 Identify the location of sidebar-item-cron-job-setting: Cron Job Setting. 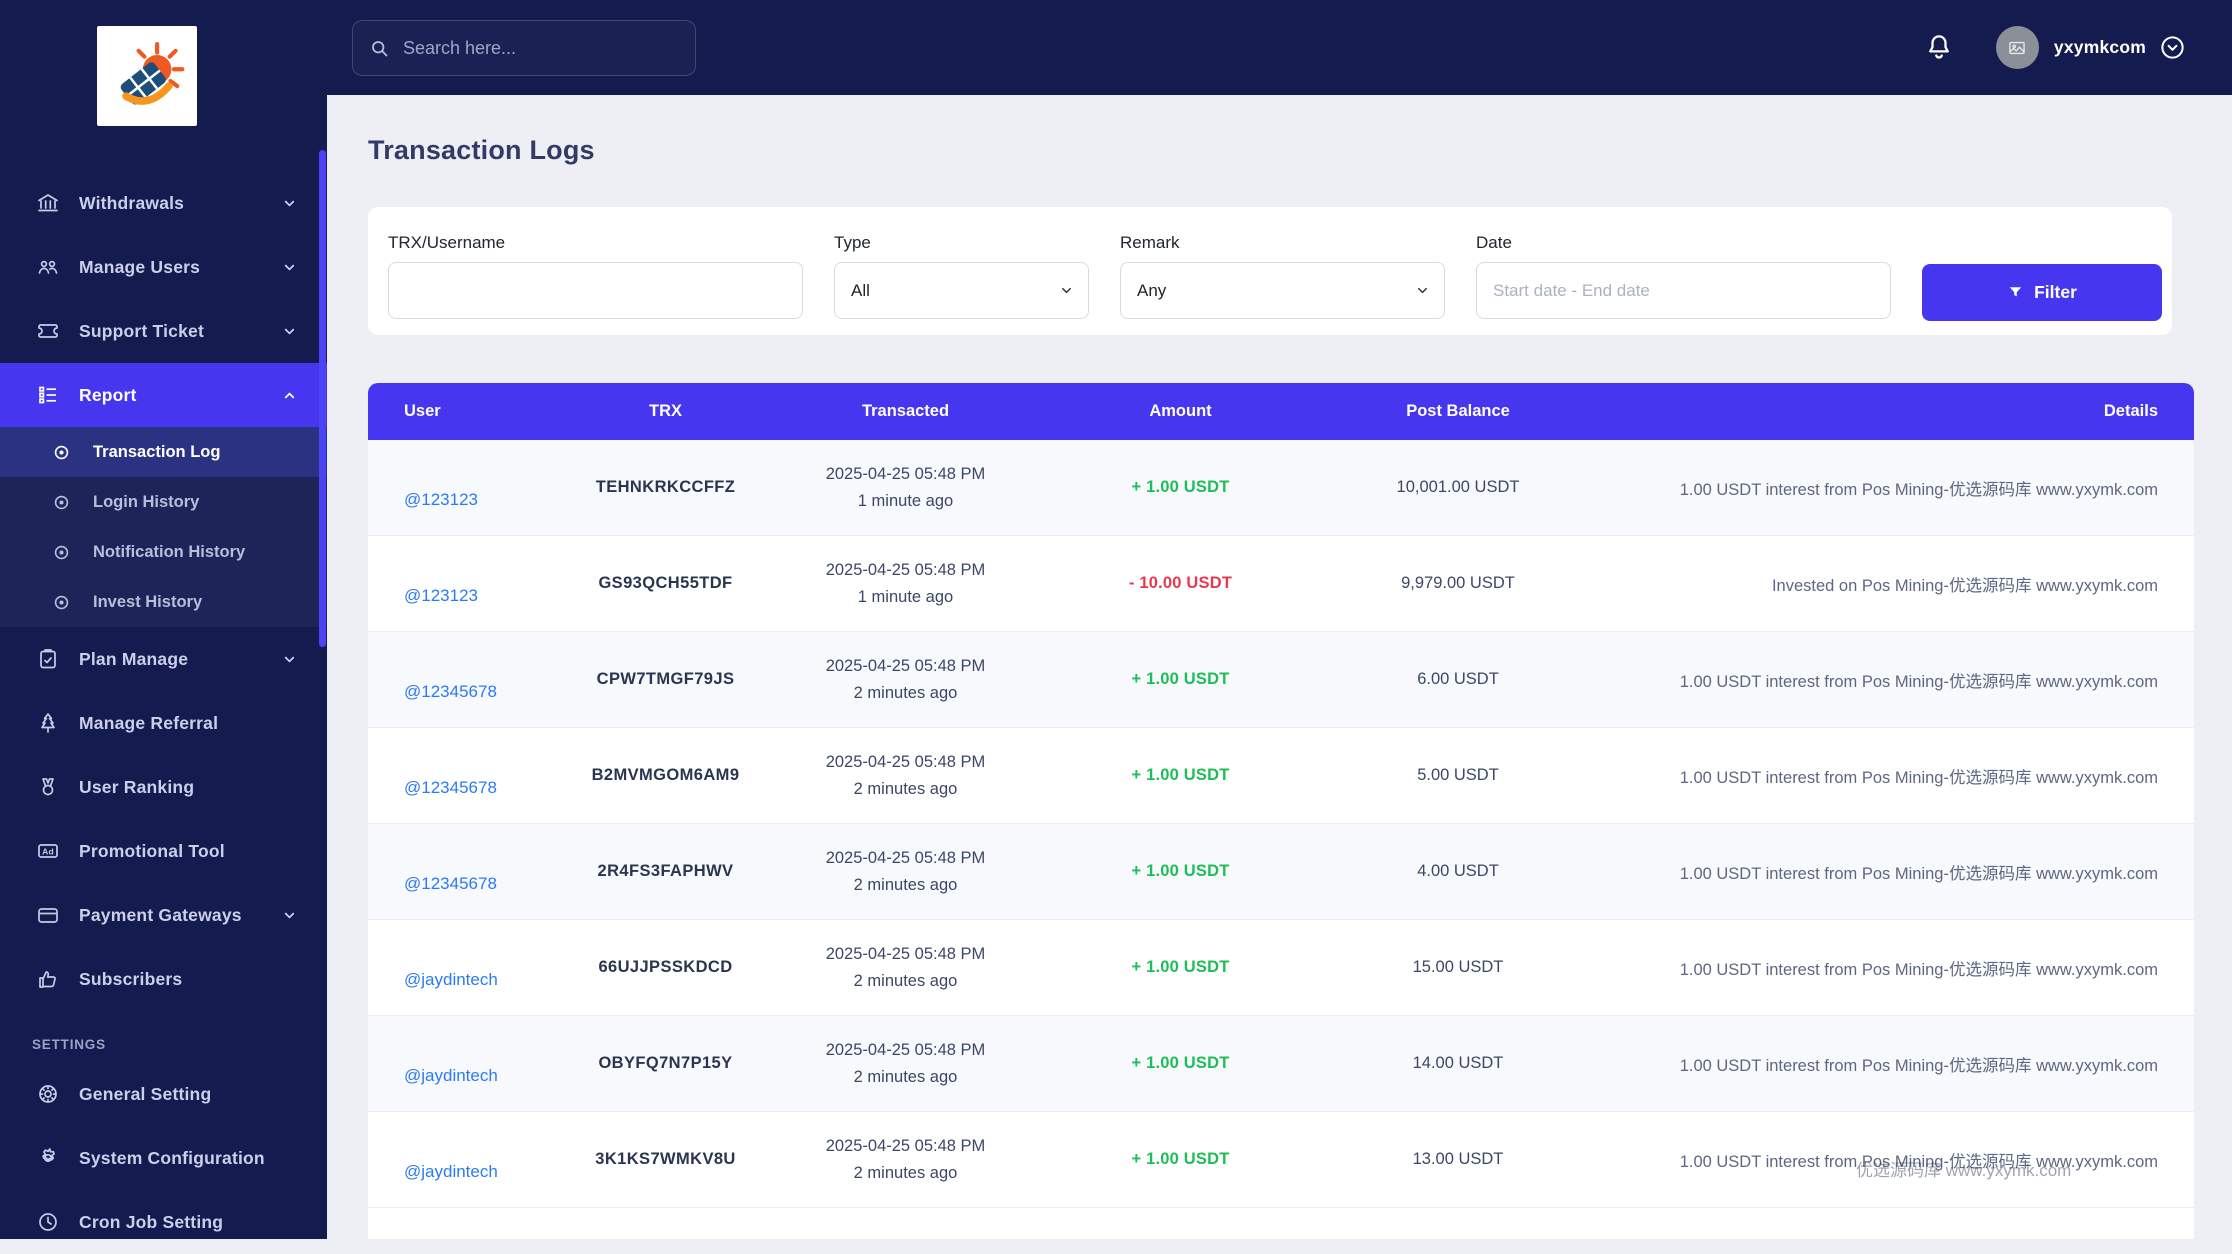
(163, 1222).